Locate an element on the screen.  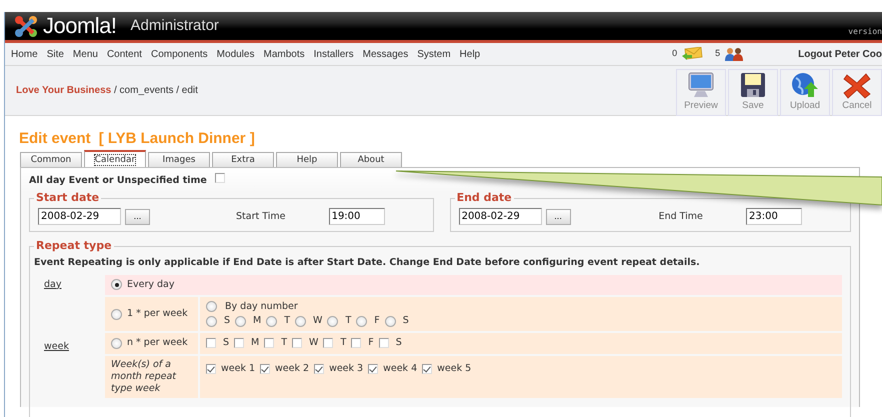
menu-item: Modules is located at coordinates (235, 54).